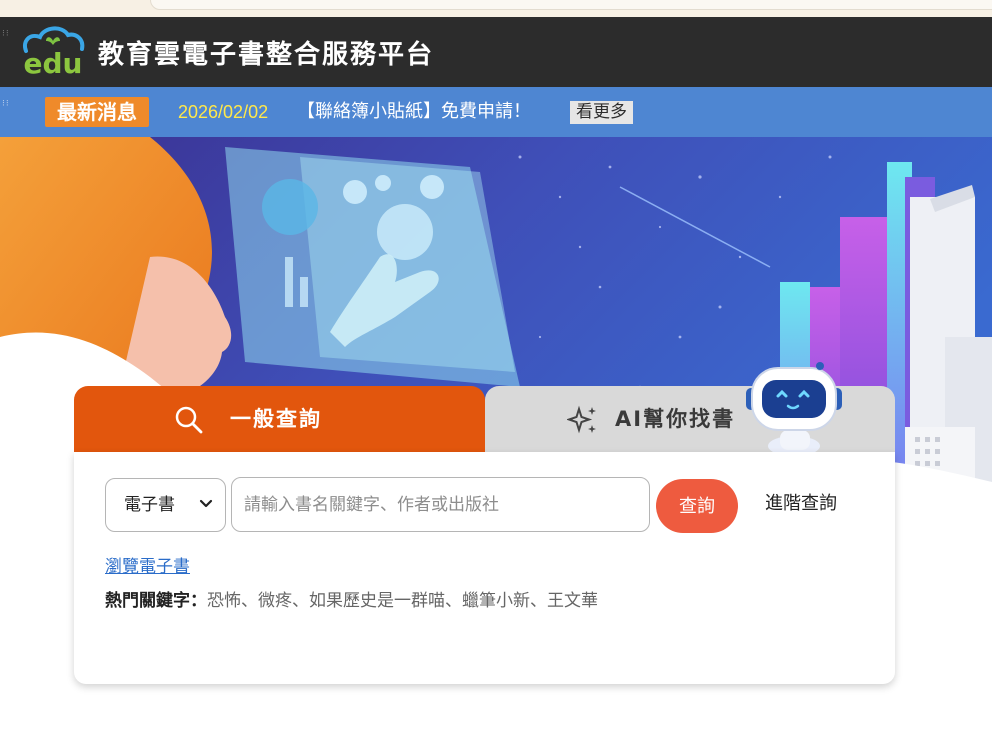 The width and height of the screenshot is (992, 741). What do you see at coordinates (414, 112) in the screenshot?
I see `news-headline-link: 【聯絡簿小貼紙】免費申請！` at bounding box center [414, 112].